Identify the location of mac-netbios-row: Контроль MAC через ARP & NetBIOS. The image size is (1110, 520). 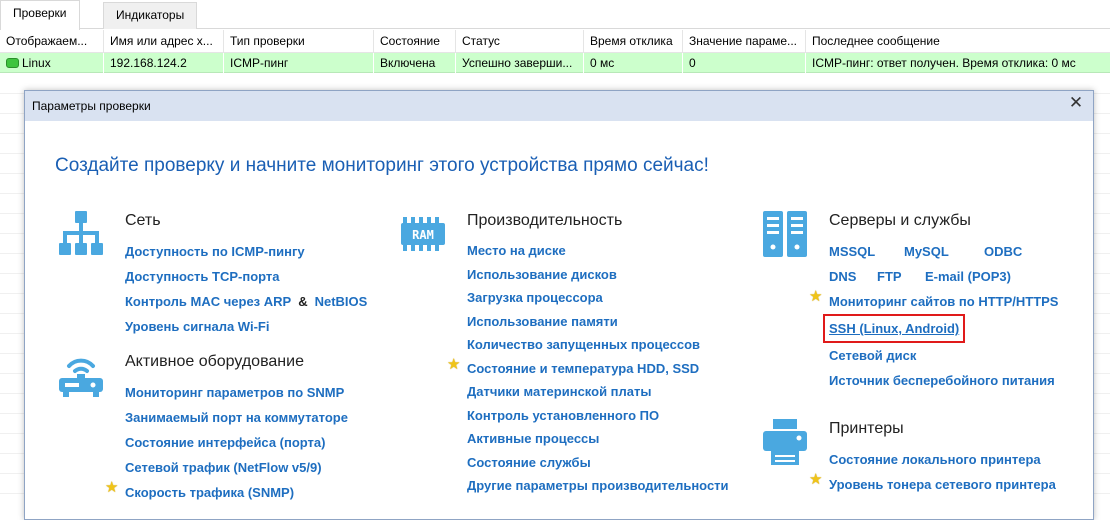
(246, 301).